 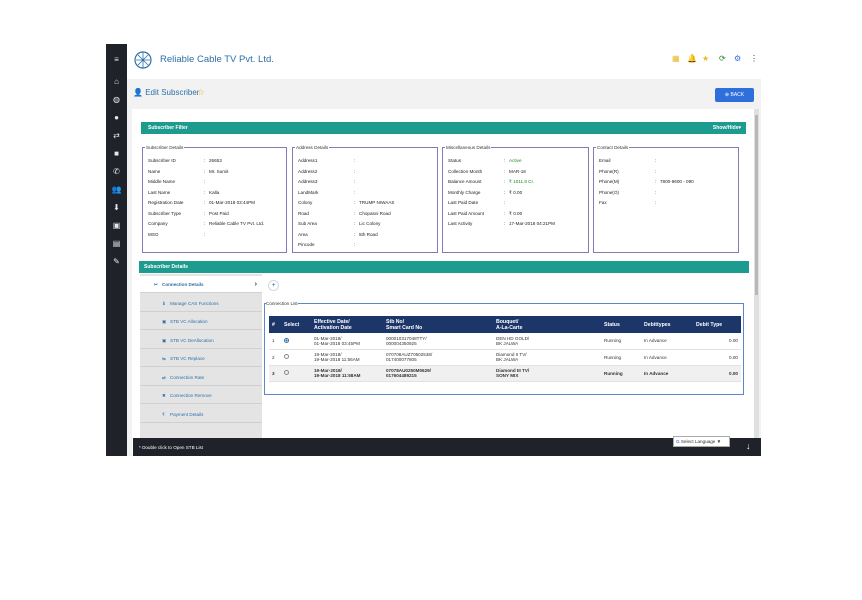 I want to click on field-label: Colony, so click(x=305, y=202).